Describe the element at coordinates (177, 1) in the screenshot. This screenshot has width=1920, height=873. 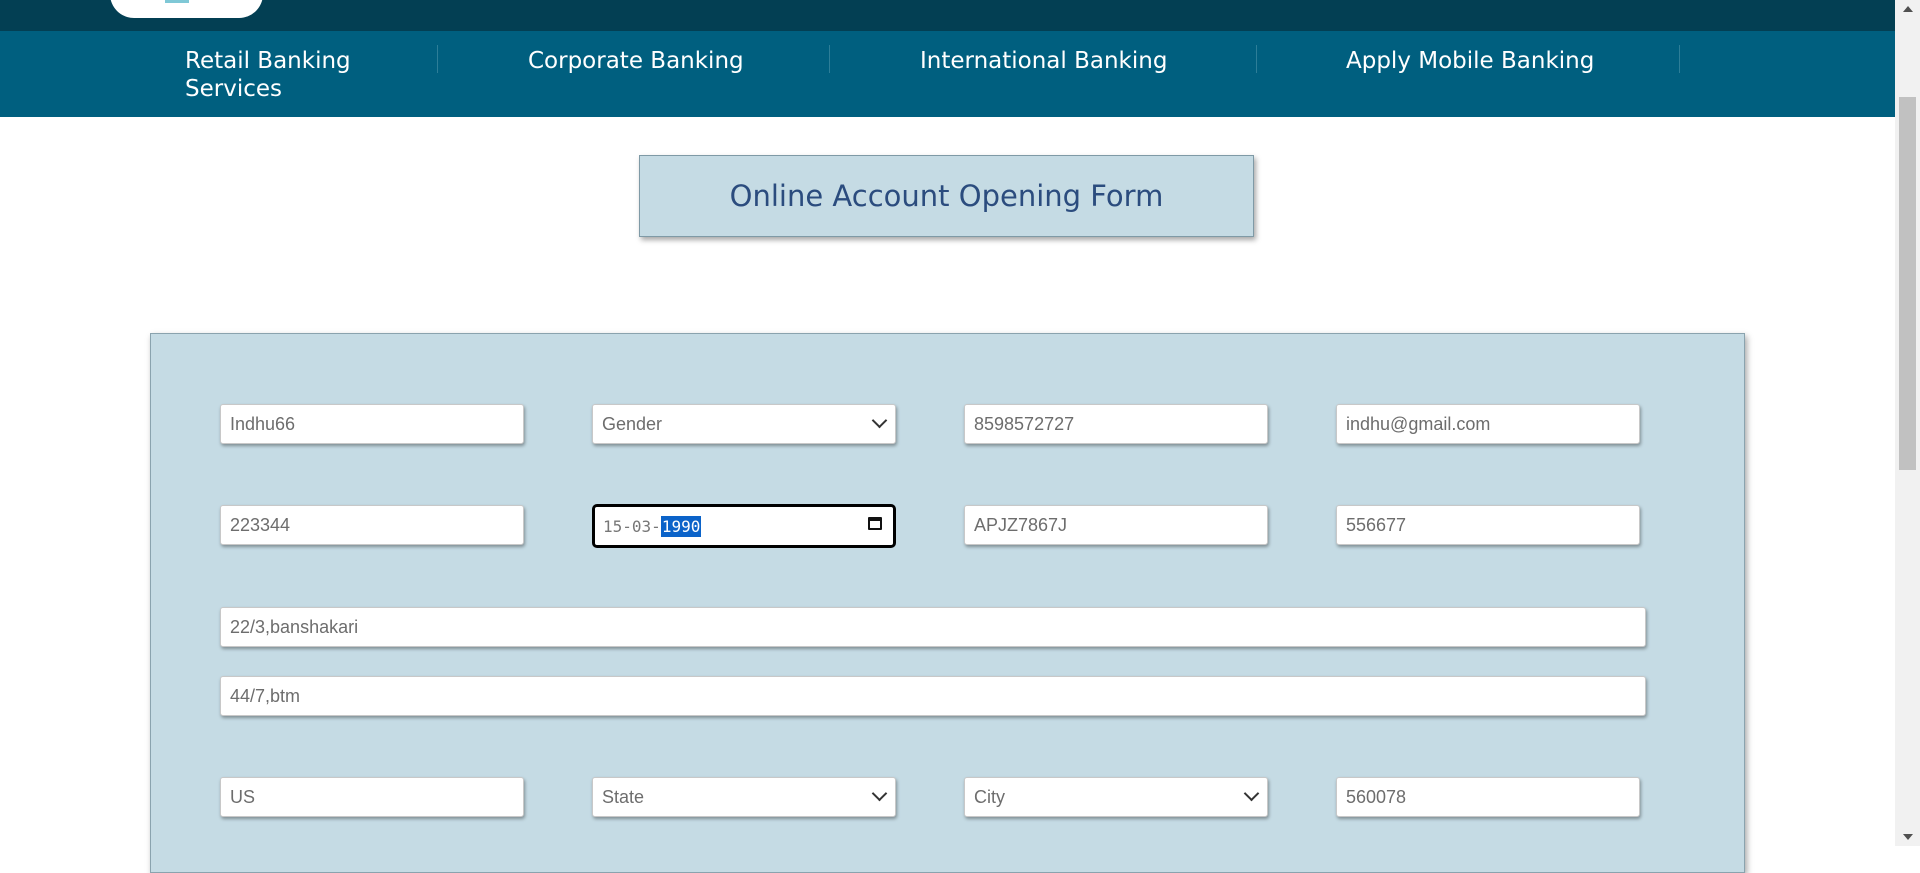
I see `logo-mark` at that location.